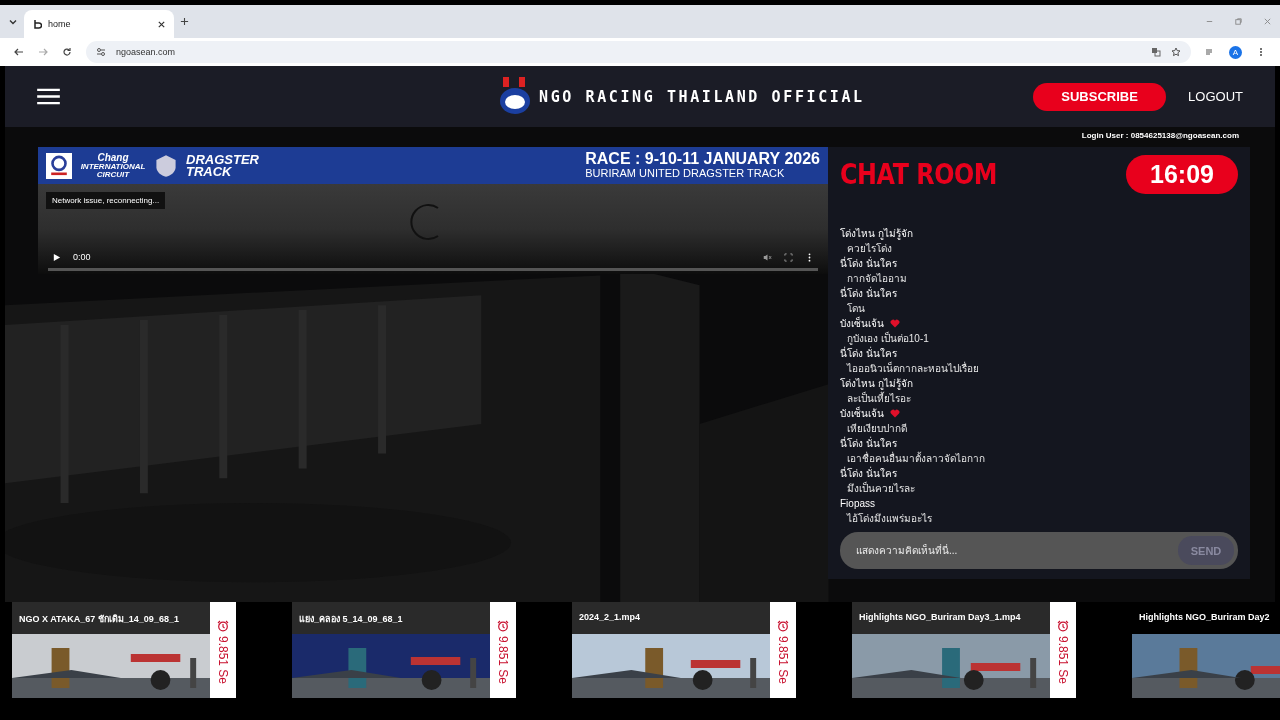  Describe the element at coordinates (111, 618) in the screenshot. I see `video-title: NGO X ATAKA_67 ชักเดิม_14_09_68_1` at that location.